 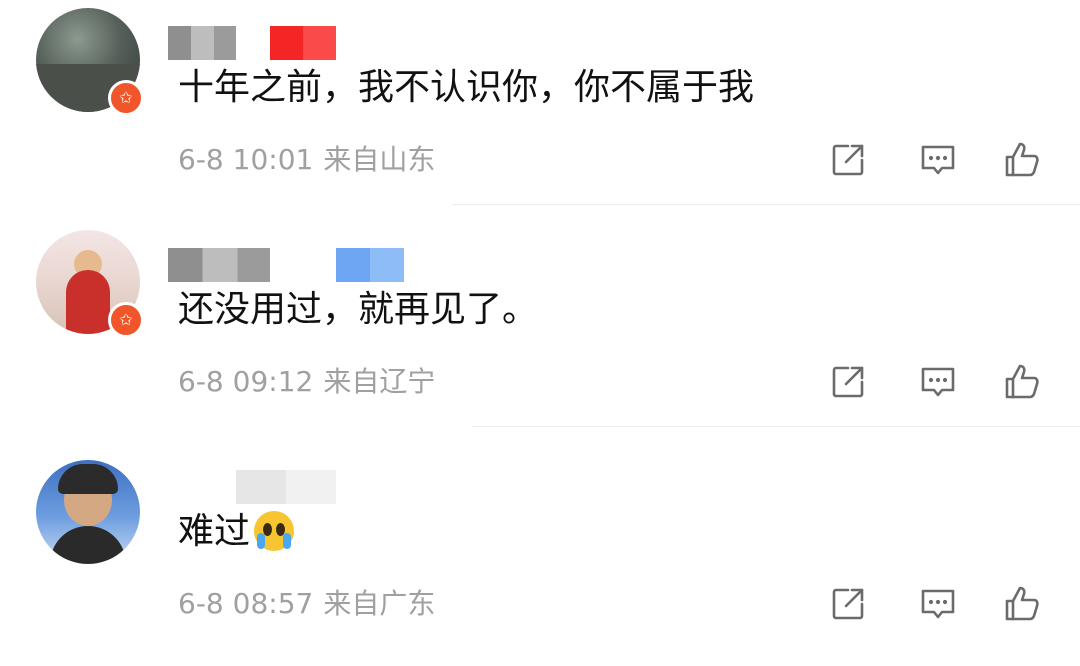 I want to click on avatar, so click(x=88, y=512).